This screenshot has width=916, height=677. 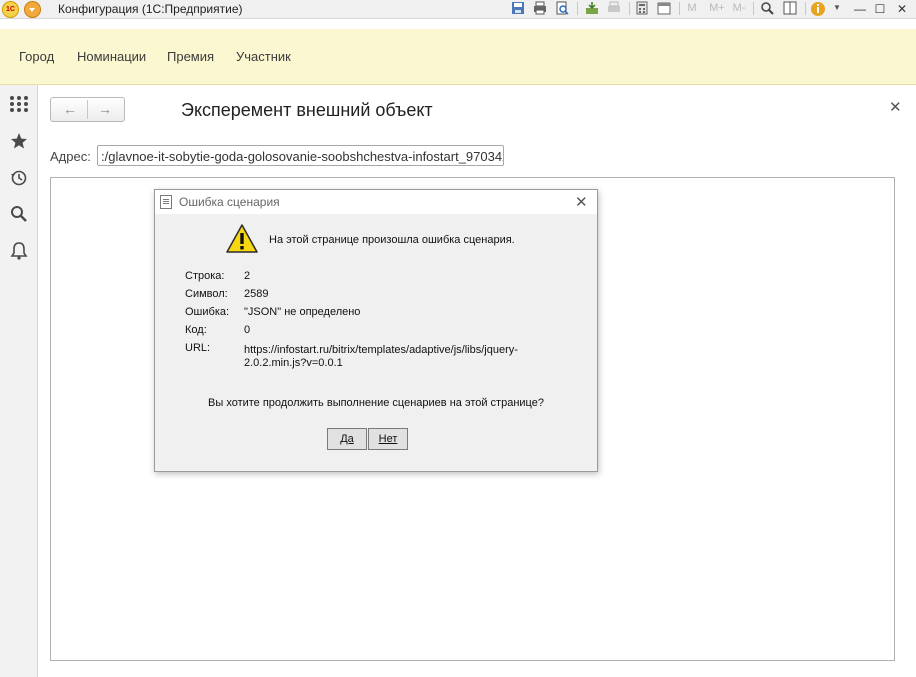 I want to click on no-button: Нет, so click(x=388, y=439).